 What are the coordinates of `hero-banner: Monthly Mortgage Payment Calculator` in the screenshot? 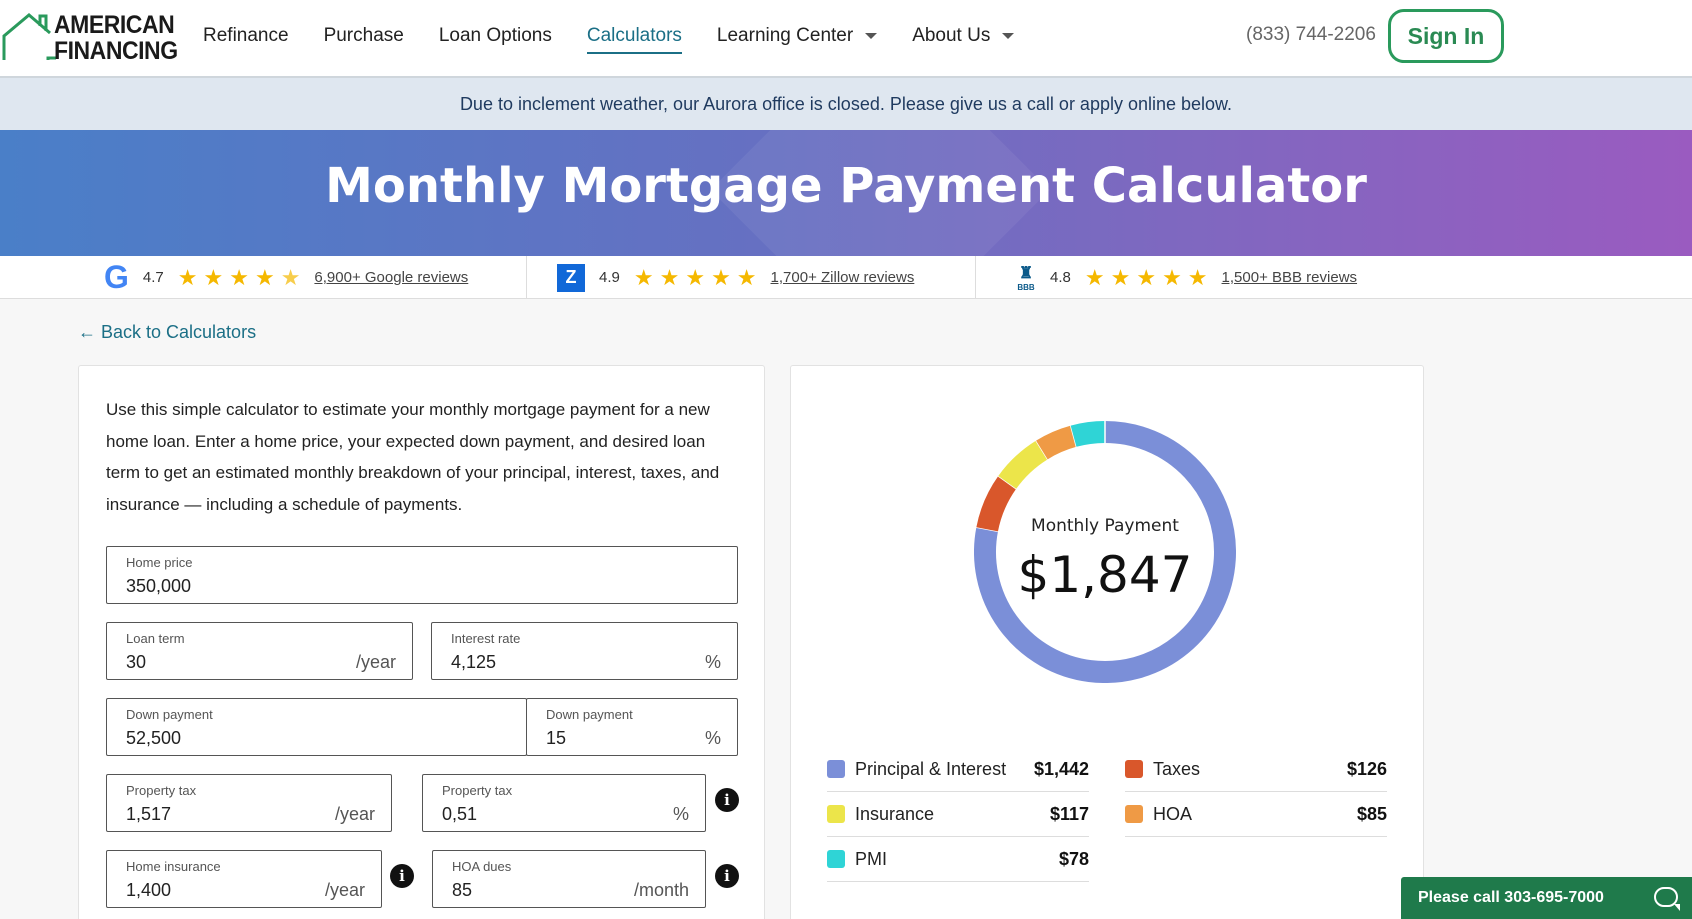 It's located at (846, 193).